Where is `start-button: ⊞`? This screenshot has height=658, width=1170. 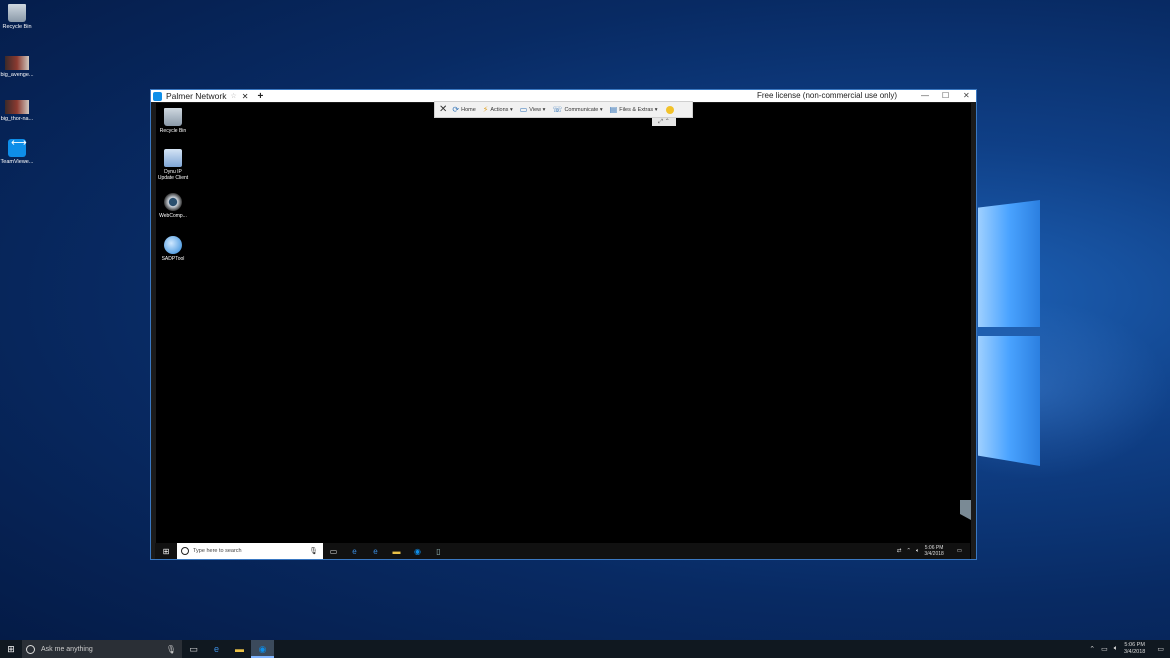 start-button: ⊞ is located at coordinates (11, 649).